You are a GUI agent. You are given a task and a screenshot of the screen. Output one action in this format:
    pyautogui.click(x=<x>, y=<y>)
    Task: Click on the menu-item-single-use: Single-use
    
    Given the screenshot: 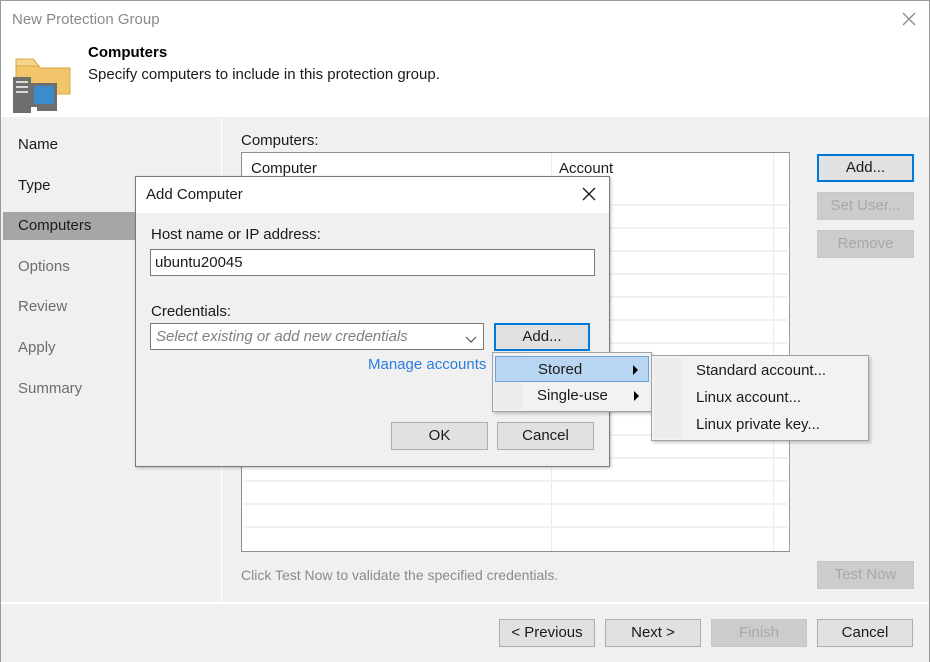 What is the action you would take?
    pyautogui.click(x=572, y=396)
    